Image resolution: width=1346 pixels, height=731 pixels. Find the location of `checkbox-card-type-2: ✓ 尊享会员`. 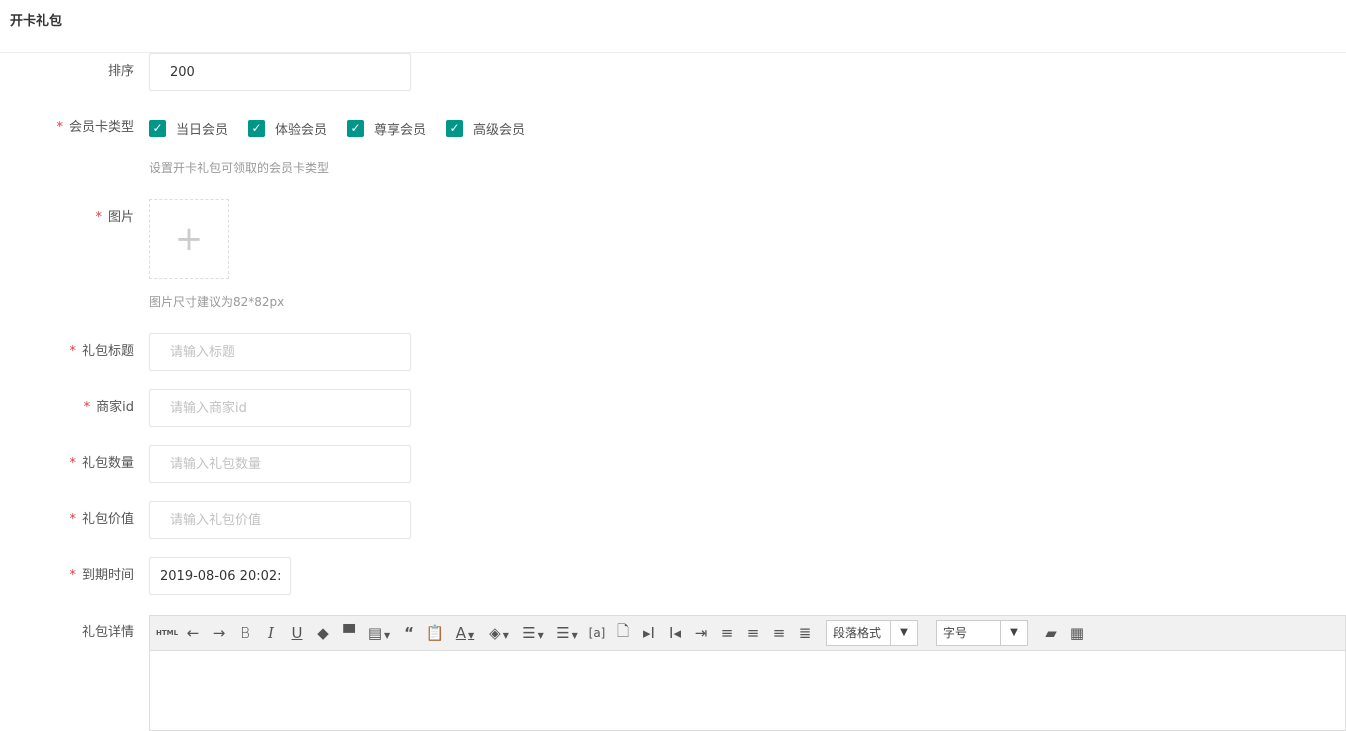

checkbox-card-type-2: ✓ 尊享会员 is located at coordinates (386, 128).